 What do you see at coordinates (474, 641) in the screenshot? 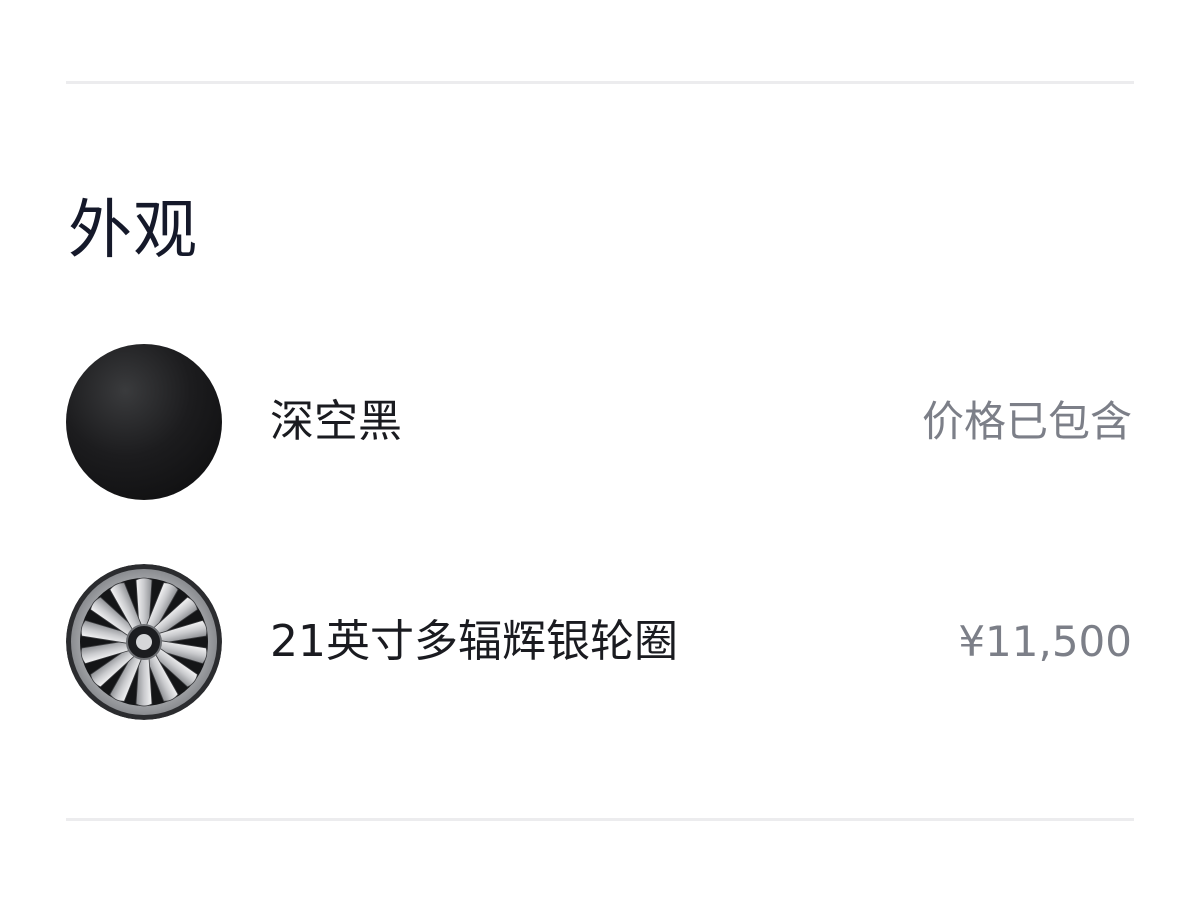
I see `option-name: 21英寸多辐辉银轮圈` at bounding box center [474, 641].